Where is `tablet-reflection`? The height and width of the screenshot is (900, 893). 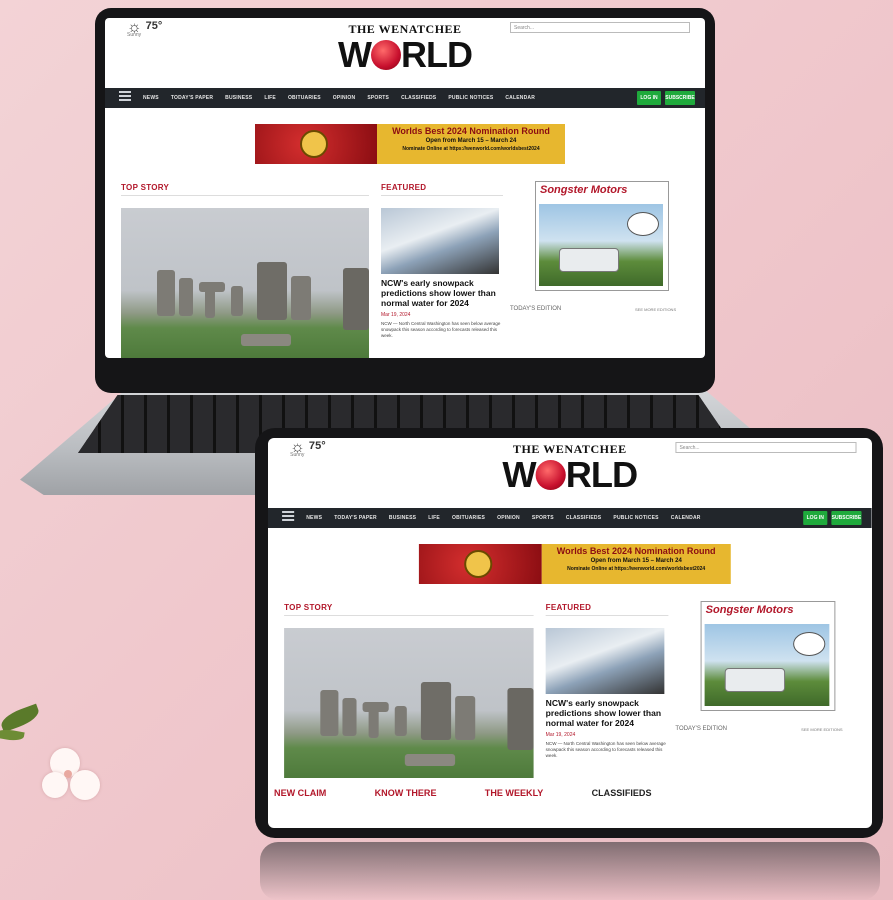 tablet-reflection is located at coordinates (570, 871).